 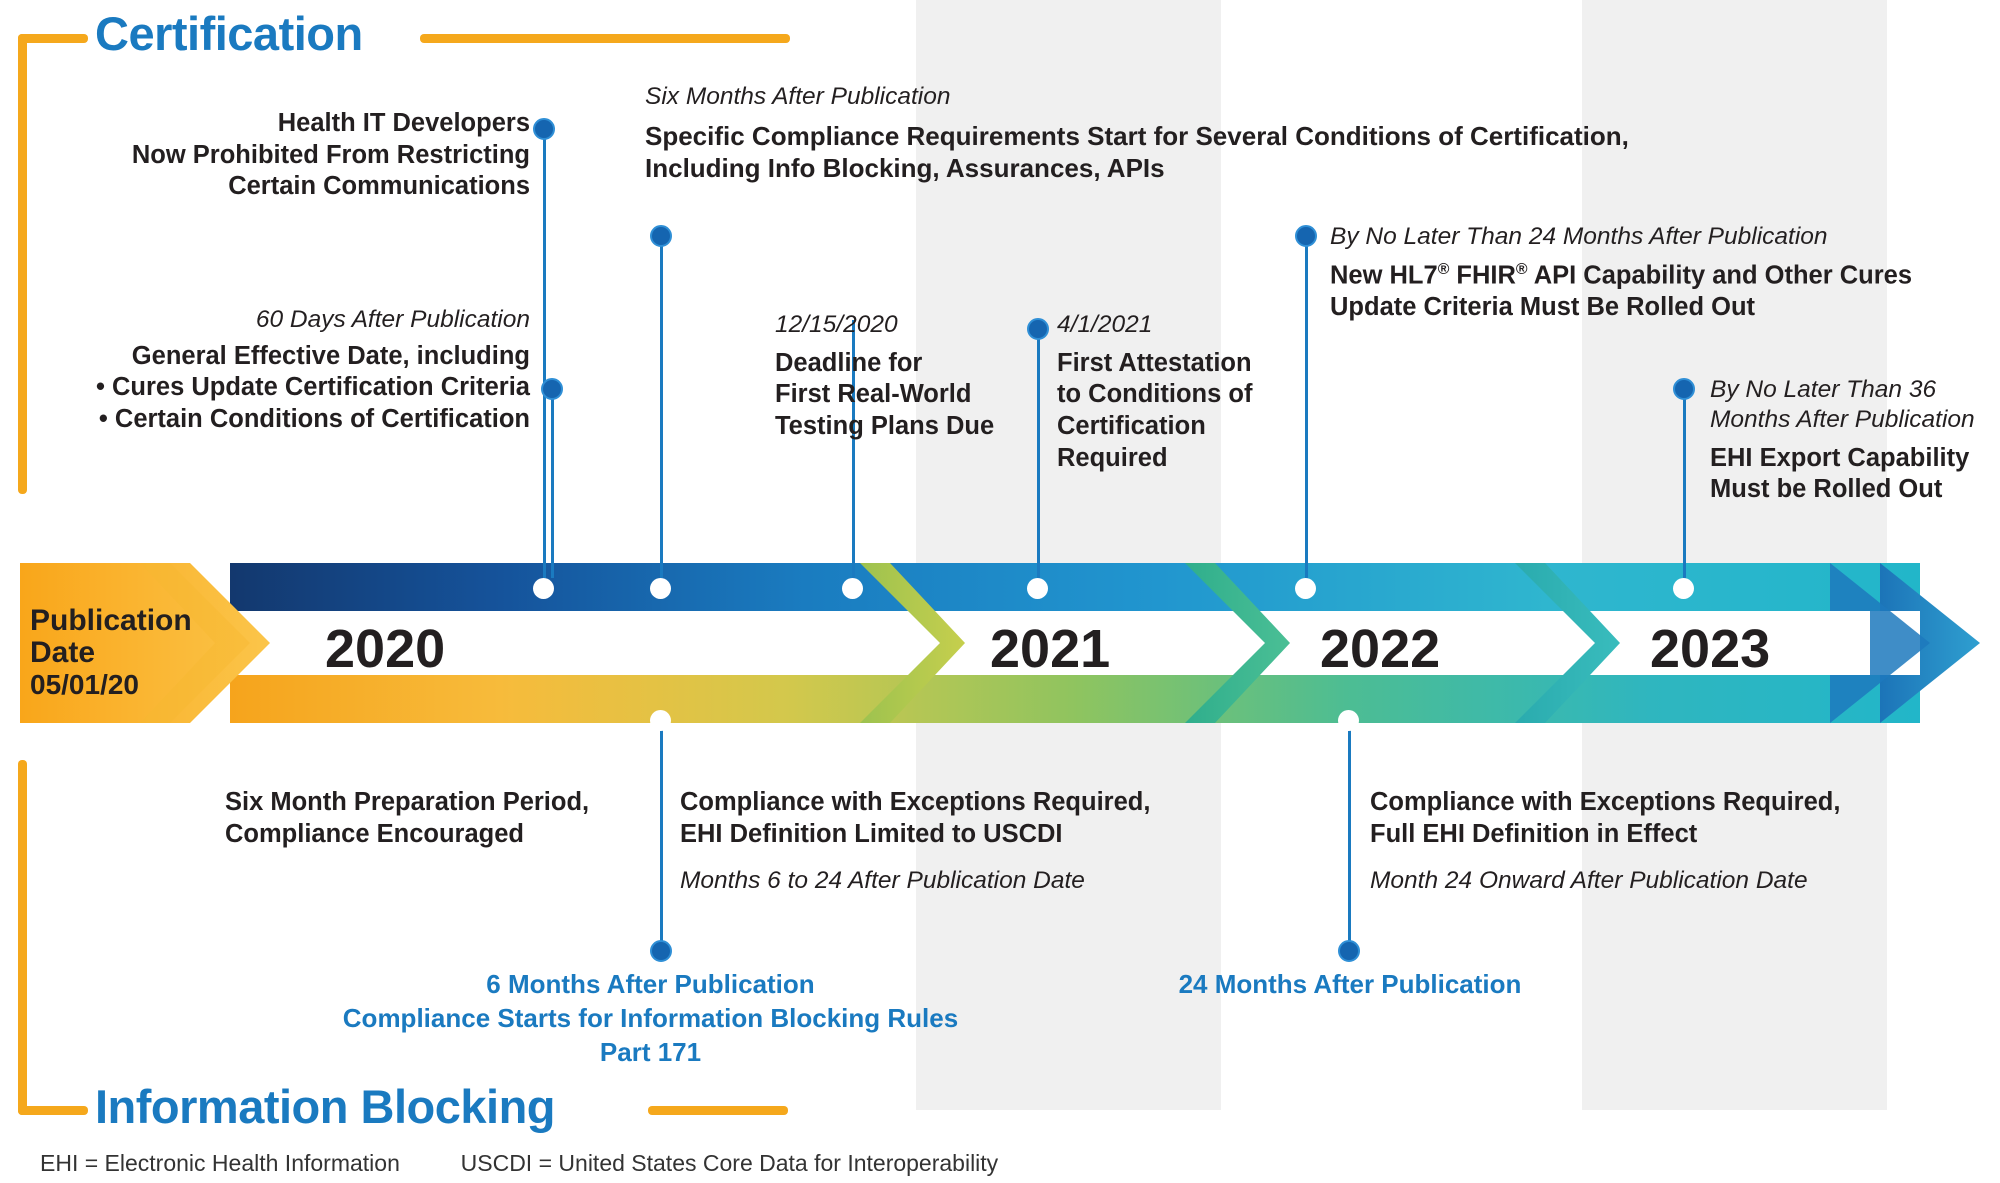 What do you see at coordinates (1305, 588) in the screenshot?
I see `bar-dot-hl7-fhir-api` at bounding box center [1305, 588].